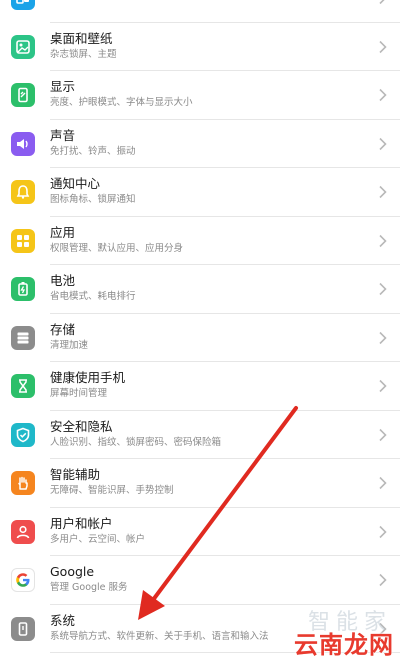 The height and width of the screenshot is (664, 400). Describe the element at coordinates (72, 571) in the screenshot. I see `settings-item-title: Google` at that location.